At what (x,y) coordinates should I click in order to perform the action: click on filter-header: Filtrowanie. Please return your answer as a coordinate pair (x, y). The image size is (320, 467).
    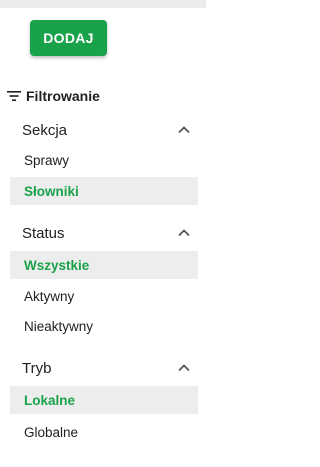
    Looking at the image, I should click on (53, 96).